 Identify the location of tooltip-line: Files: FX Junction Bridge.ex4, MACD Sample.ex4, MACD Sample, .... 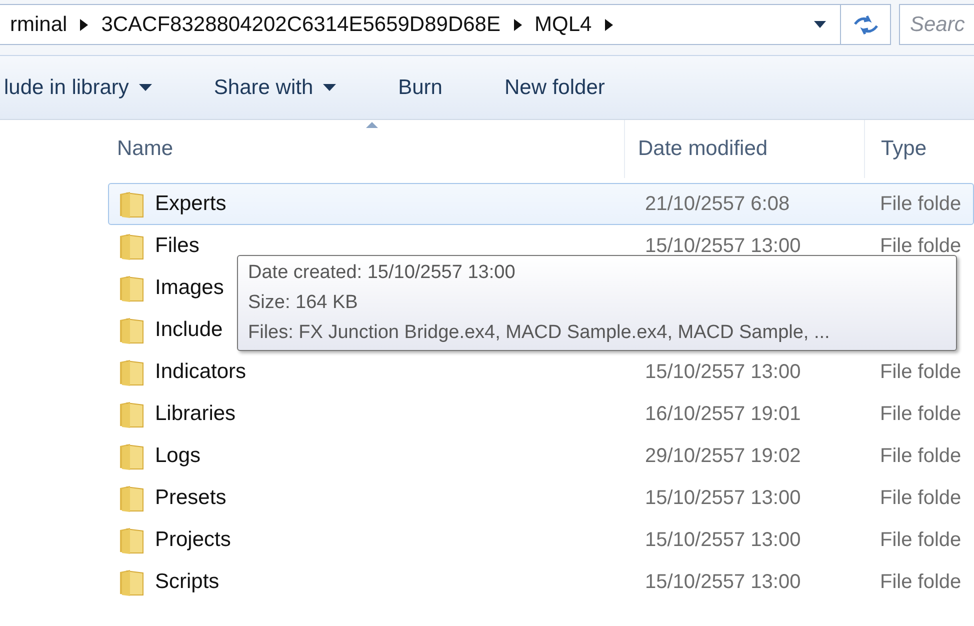
(539, 333).